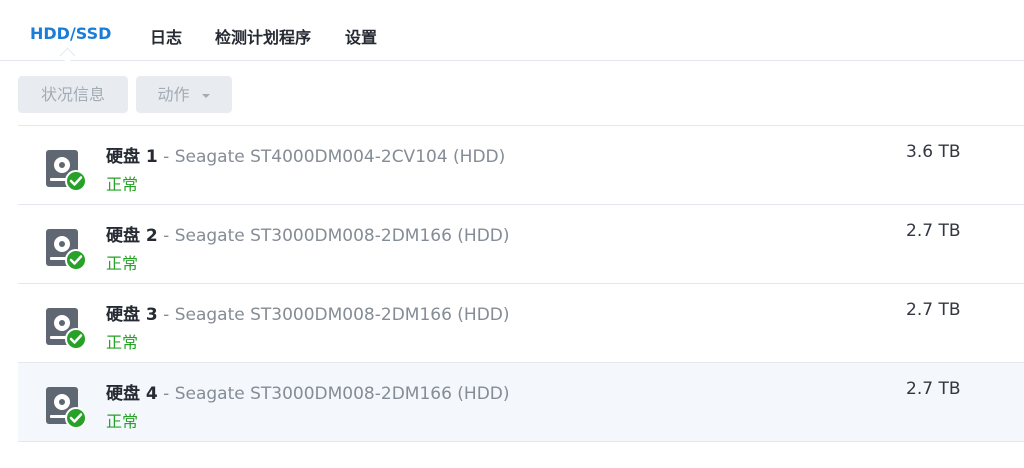 This screenshot has width=1024, height=468. What do you see at coordinates (166, 36) in the screenshot?
I see `tab-log: 日志` at bounding box center [166, 36].